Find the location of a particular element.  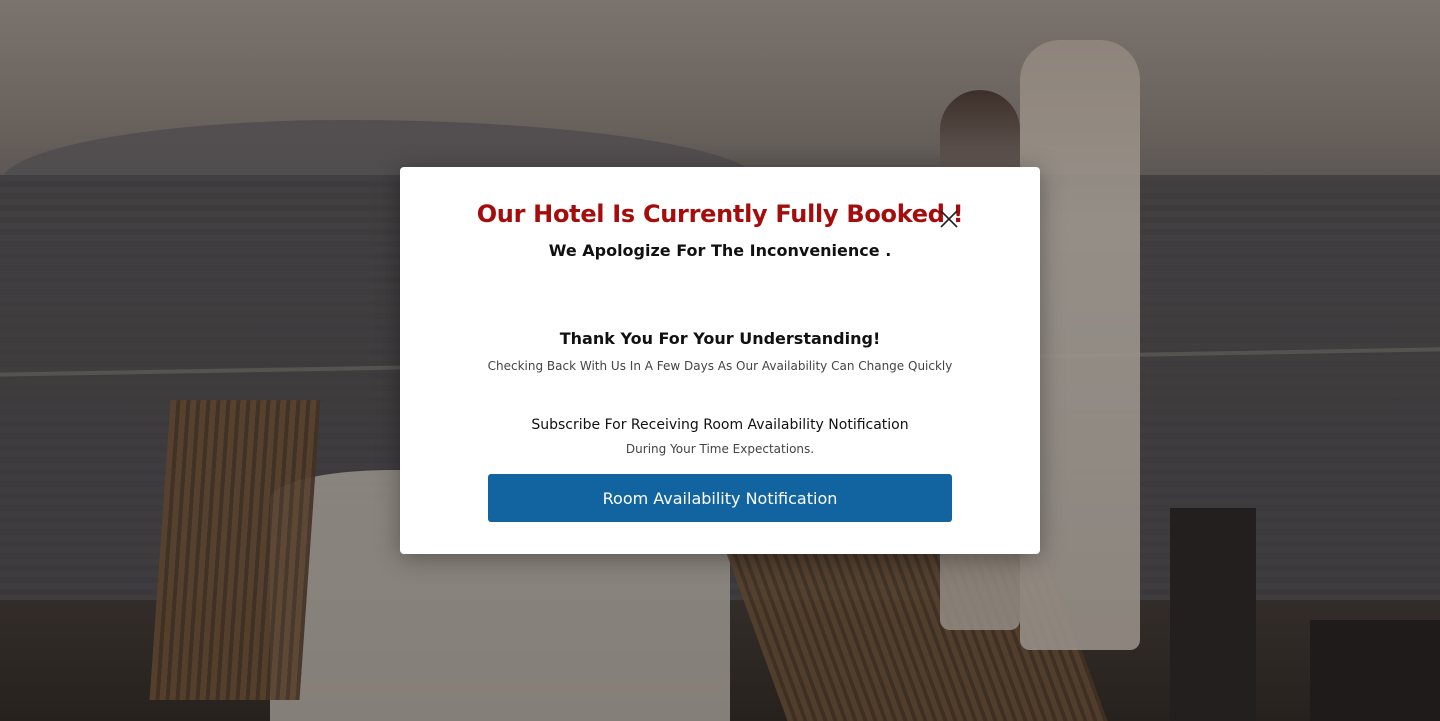

modal-subtitle: We Apologize For The Inconvenience . is located at coordinates (720, 250).